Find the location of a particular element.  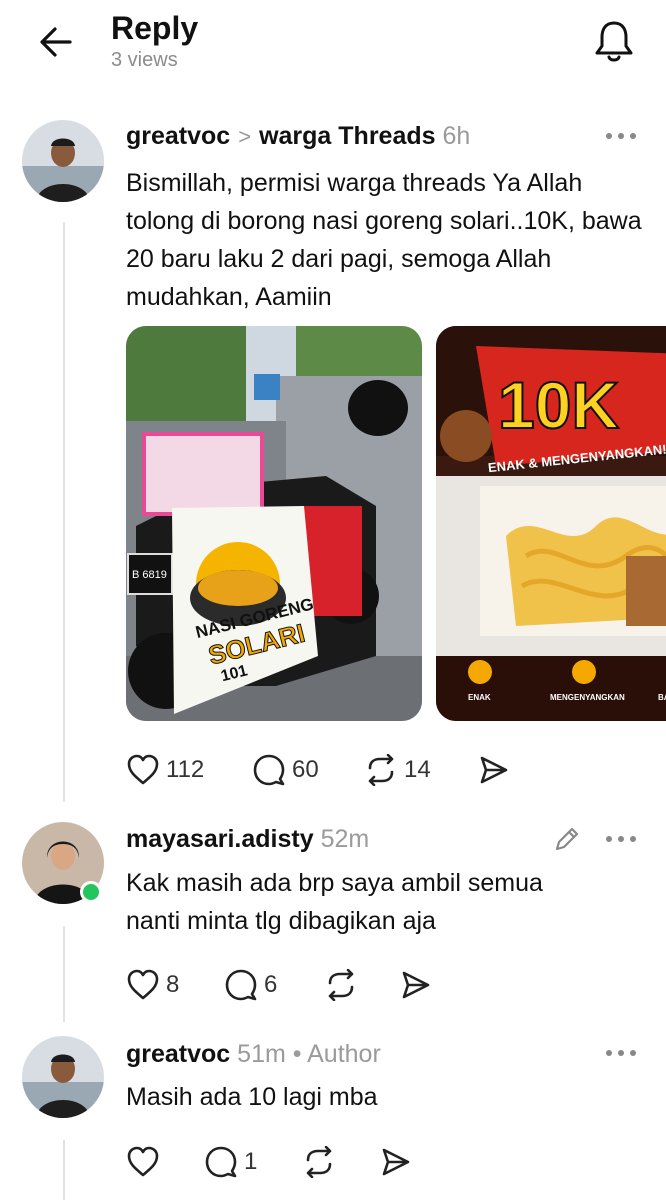

avatar is located at coordinates (63, 1077).